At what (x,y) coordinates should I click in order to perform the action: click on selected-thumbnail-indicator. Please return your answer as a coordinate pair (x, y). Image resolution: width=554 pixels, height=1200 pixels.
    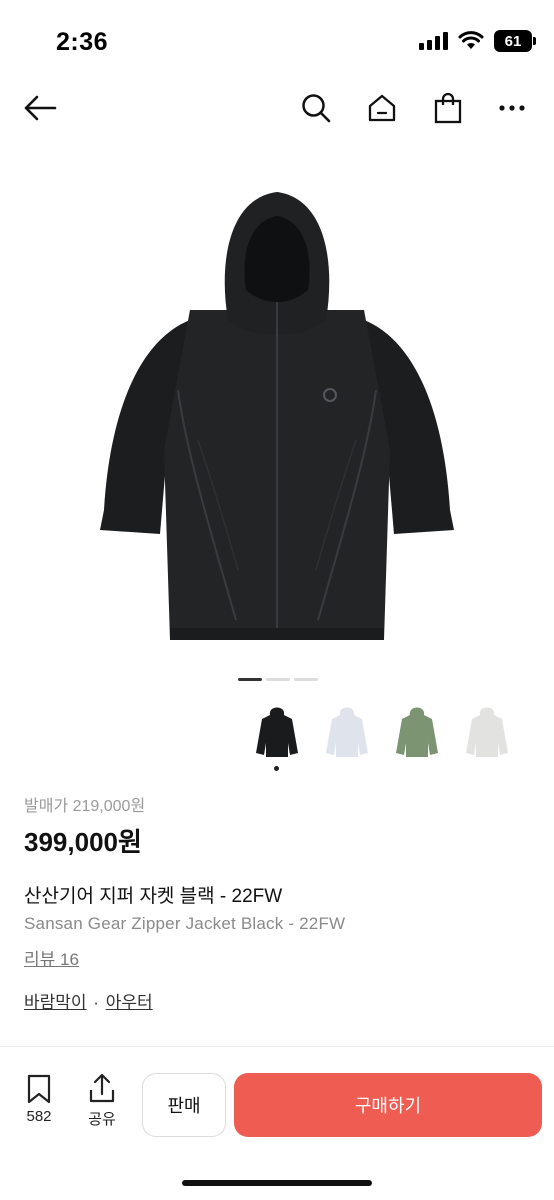
    Looking at the image, I should click on (276, 768).